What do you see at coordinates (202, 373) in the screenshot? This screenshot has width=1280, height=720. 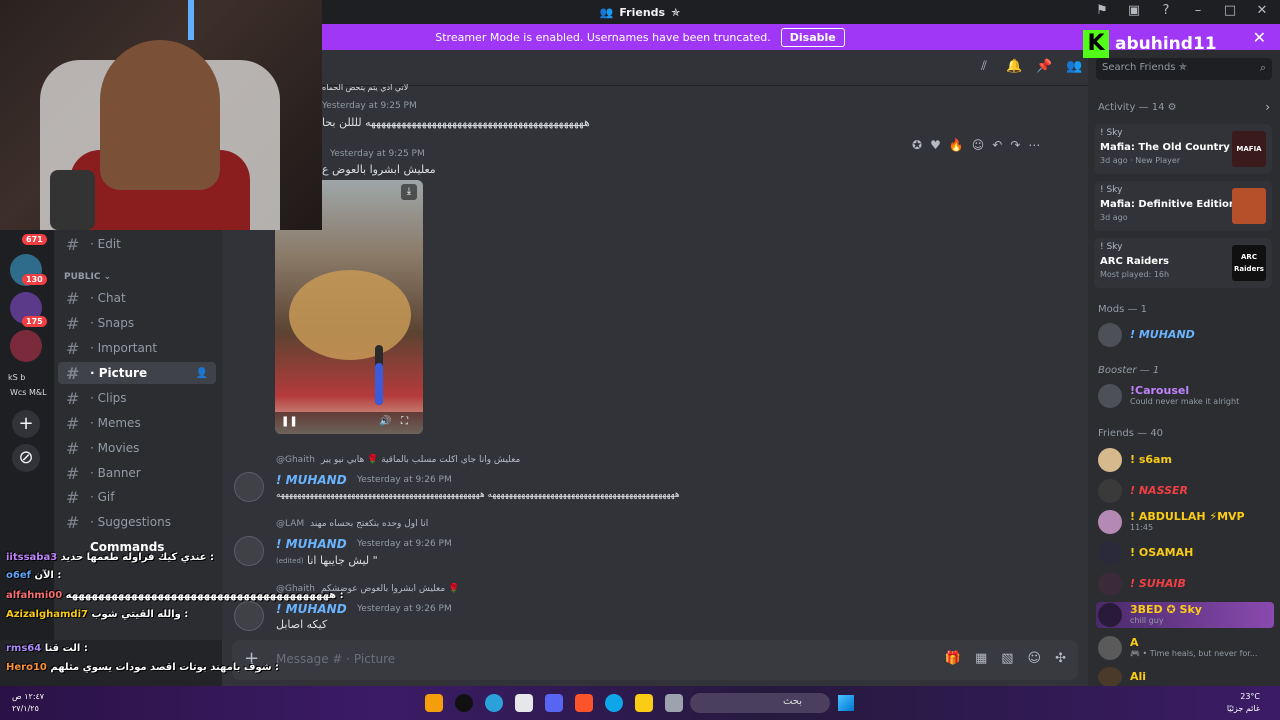 I see `add-user-icon: 👤` at bounding box center [202, 373].